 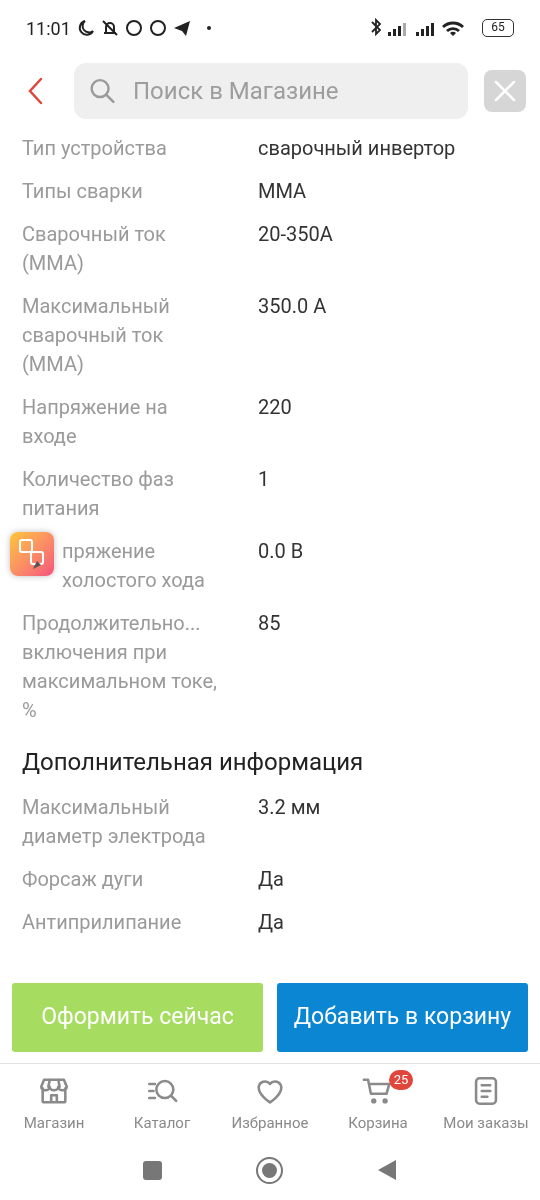 What do you see at coordinates (264, 479) in the screenshot?
I see `spec-value: 1` at bounding box center [264, 479].